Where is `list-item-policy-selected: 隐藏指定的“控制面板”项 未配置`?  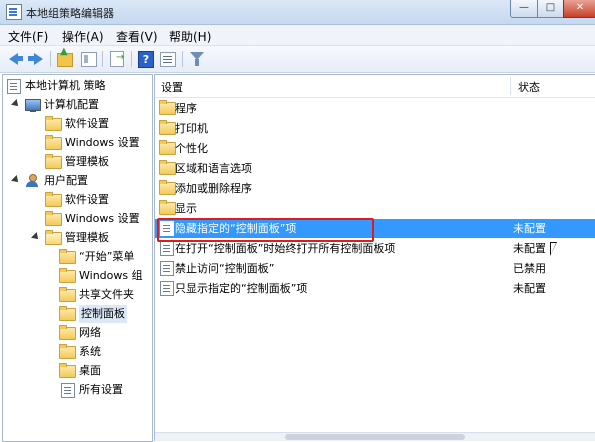 list-item-policy-selected: 隐藏指定的“控制面板”项 未配置 is located at coordinates (375, 228).